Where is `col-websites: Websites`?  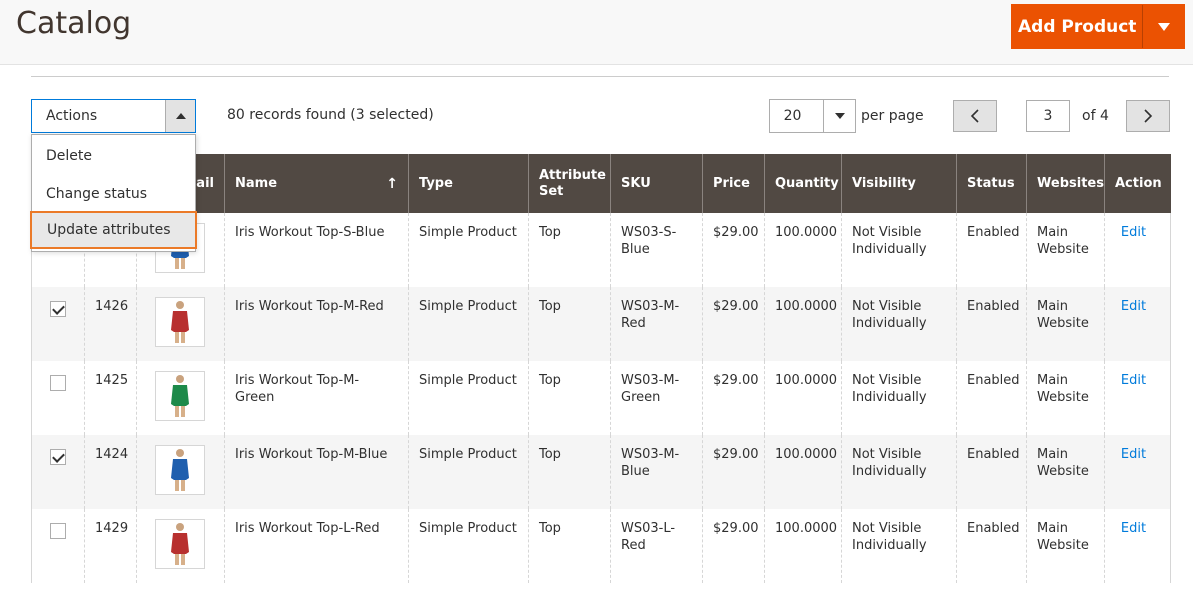 col-websites: Websites is located at coordinates (1065, 183).